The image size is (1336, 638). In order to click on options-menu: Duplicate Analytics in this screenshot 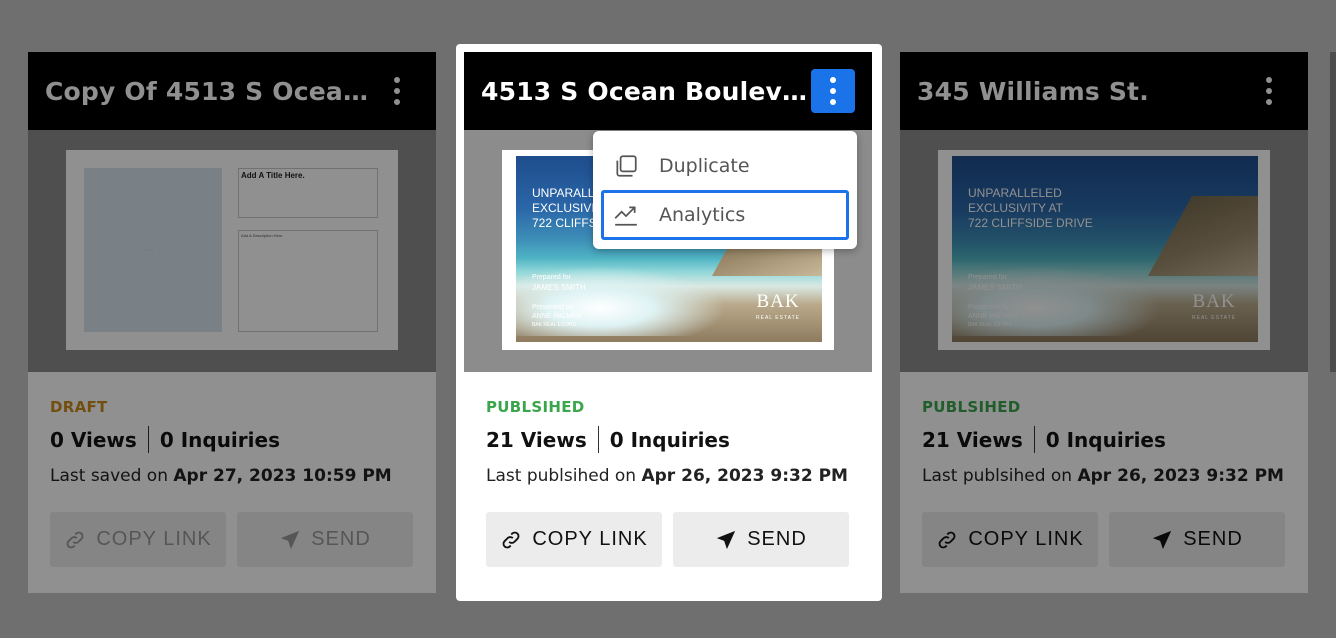, I will do `click(725, 190)`.